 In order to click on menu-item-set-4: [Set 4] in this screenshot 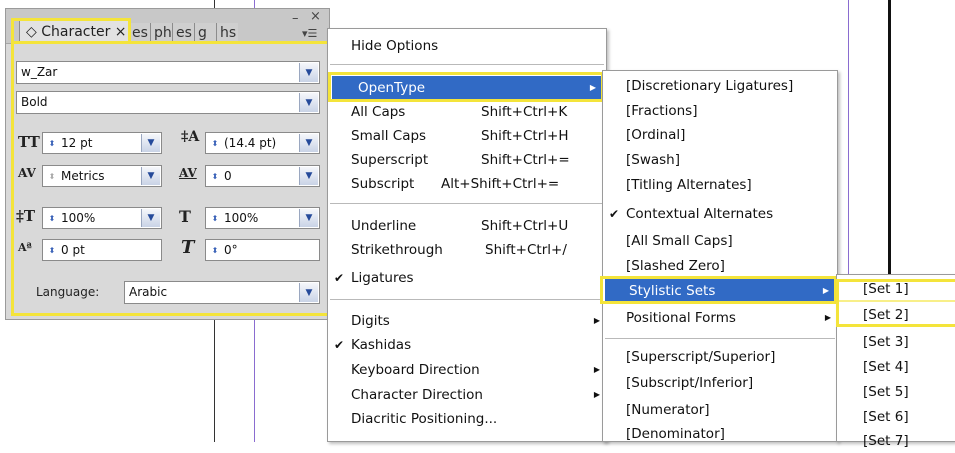, I will do `click(896, 367)`.